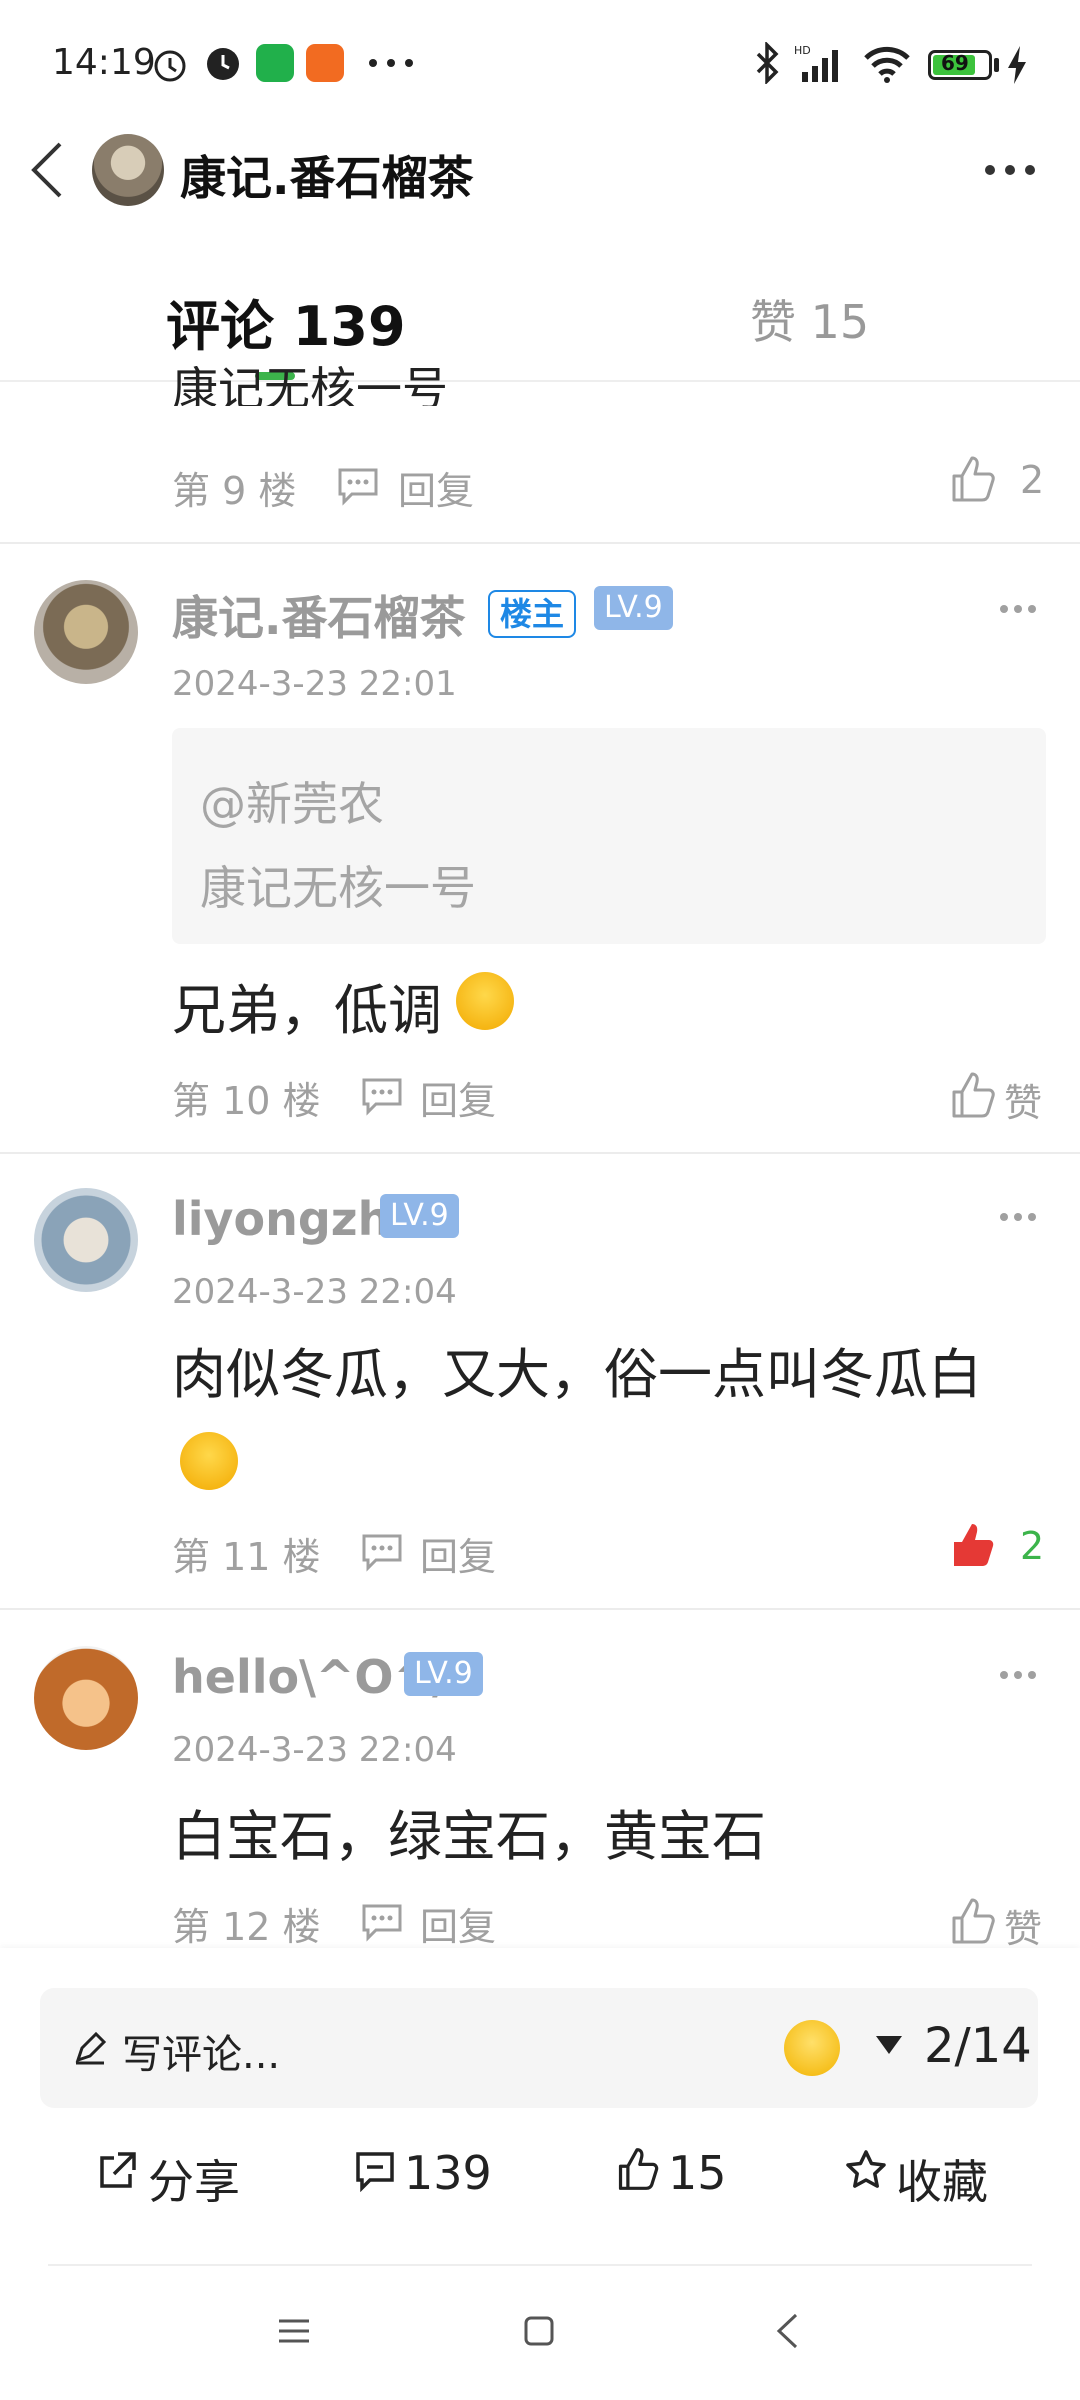  What do you see at coordinates (286, 321) in the screenshot?
I see `tab-comments: 评论 139` at bounding box center [286, 321].